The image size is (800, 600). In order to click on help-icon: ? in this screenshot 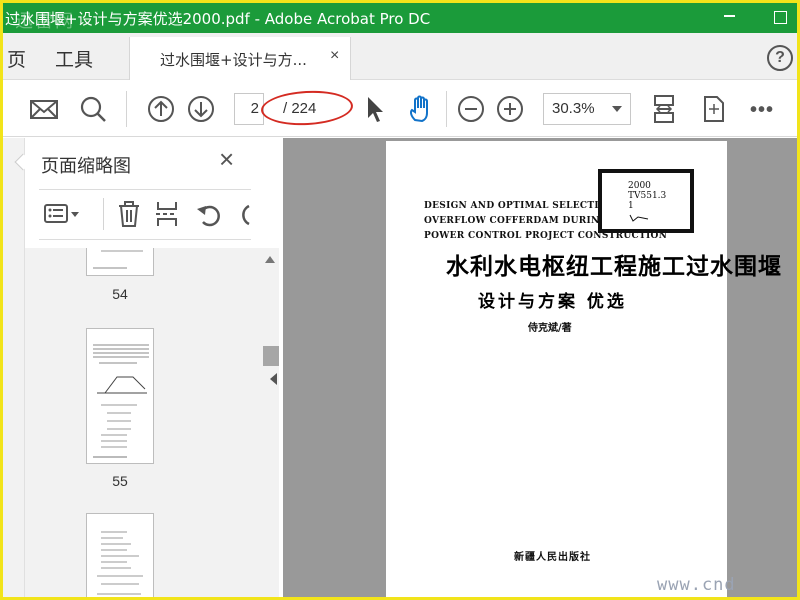, I will do `click(780, 58)`.